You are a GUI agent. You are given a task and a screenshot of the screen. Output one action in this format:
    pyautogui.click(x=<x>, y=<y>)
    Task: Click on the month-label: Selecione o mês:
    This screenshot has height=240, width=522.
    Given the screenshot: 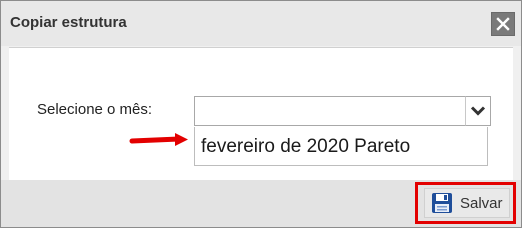 What is the action you would take?
    pyautogui.click(x=95, y=109)
    